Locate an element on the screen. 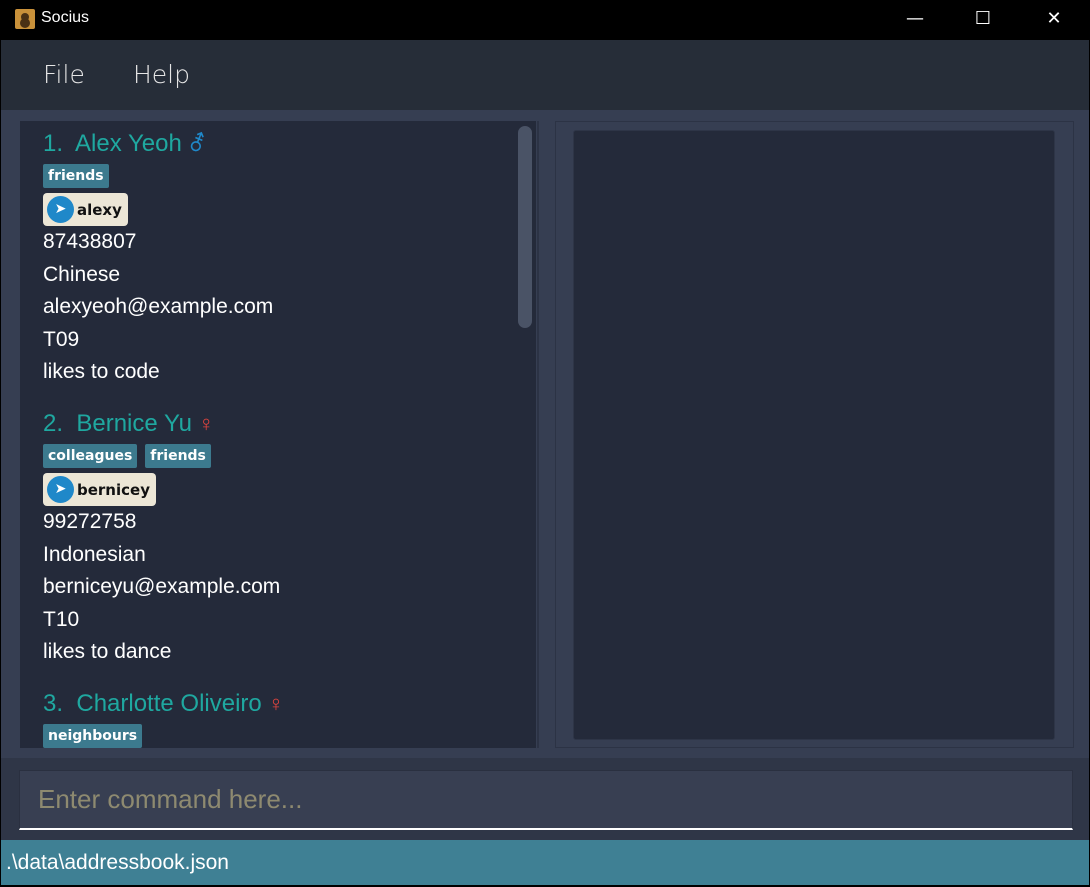  nationality: Indonesian is located at coordinates (94, 554).